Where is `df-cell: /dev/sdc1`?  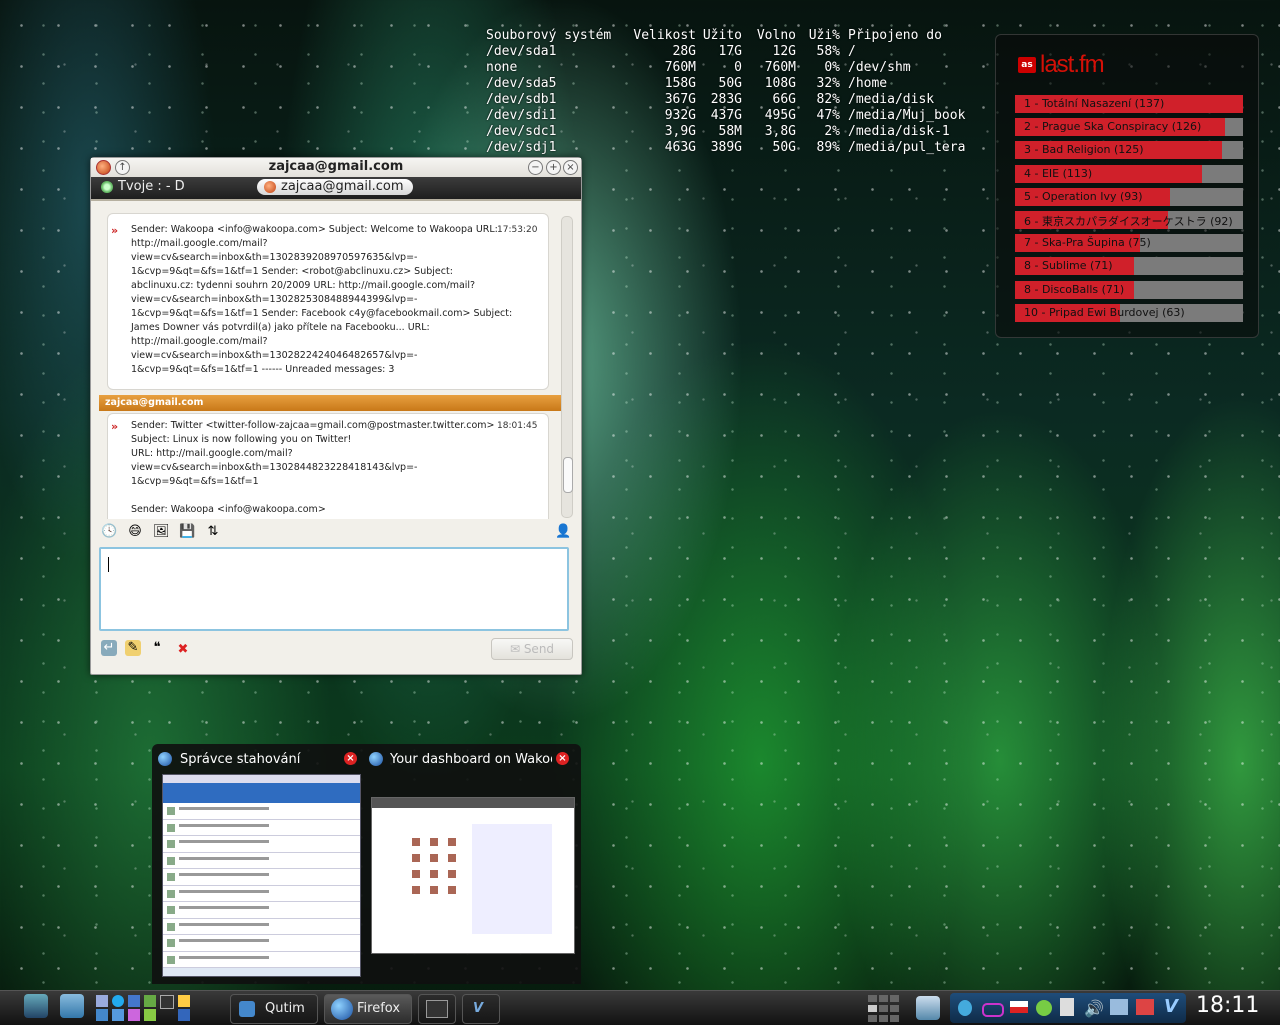
df-cell: /dev/sdc1 is located at coordinates (521, 131).